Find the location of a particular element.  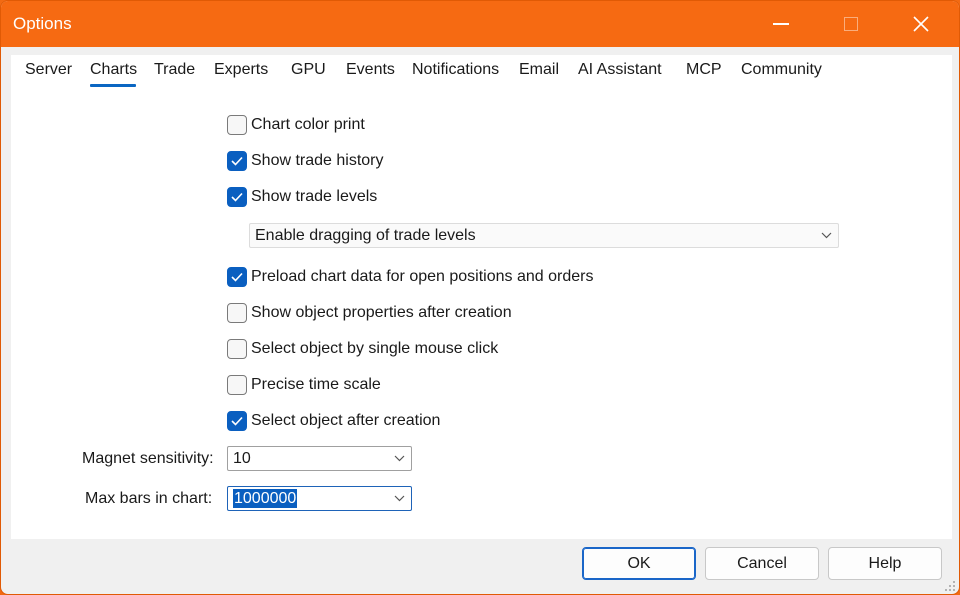

maximize-icon is located at coordinates (851, 24).